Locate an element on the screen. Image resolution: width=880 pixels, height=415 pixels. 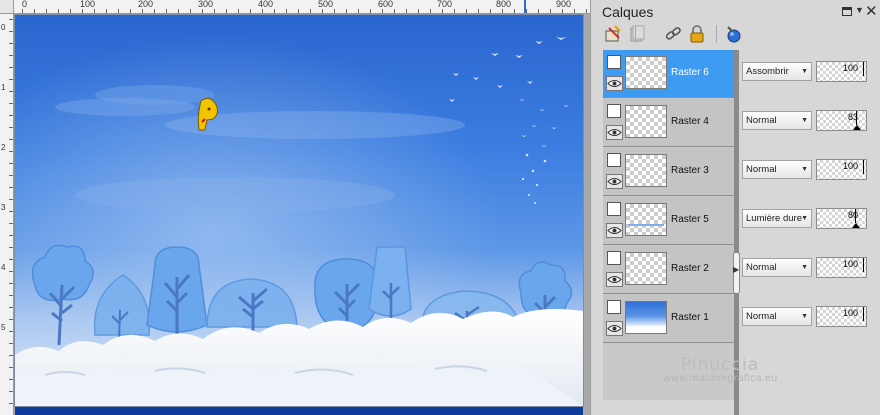
blend-mode-select: Lumière dure ▼ is located at coordinates (777, 218).